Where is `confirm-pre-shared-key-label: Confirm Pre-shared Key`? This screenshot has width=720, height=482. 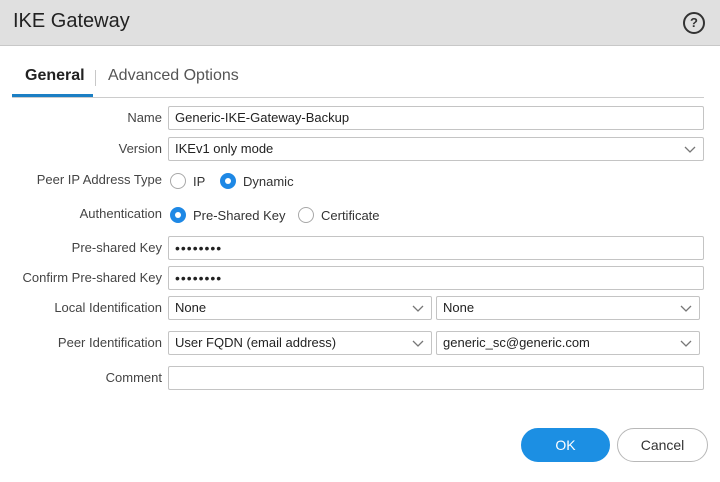 confirm-pre-shared-key-label: Confirm Pre-shared Key is located at coordinates (92, 277).